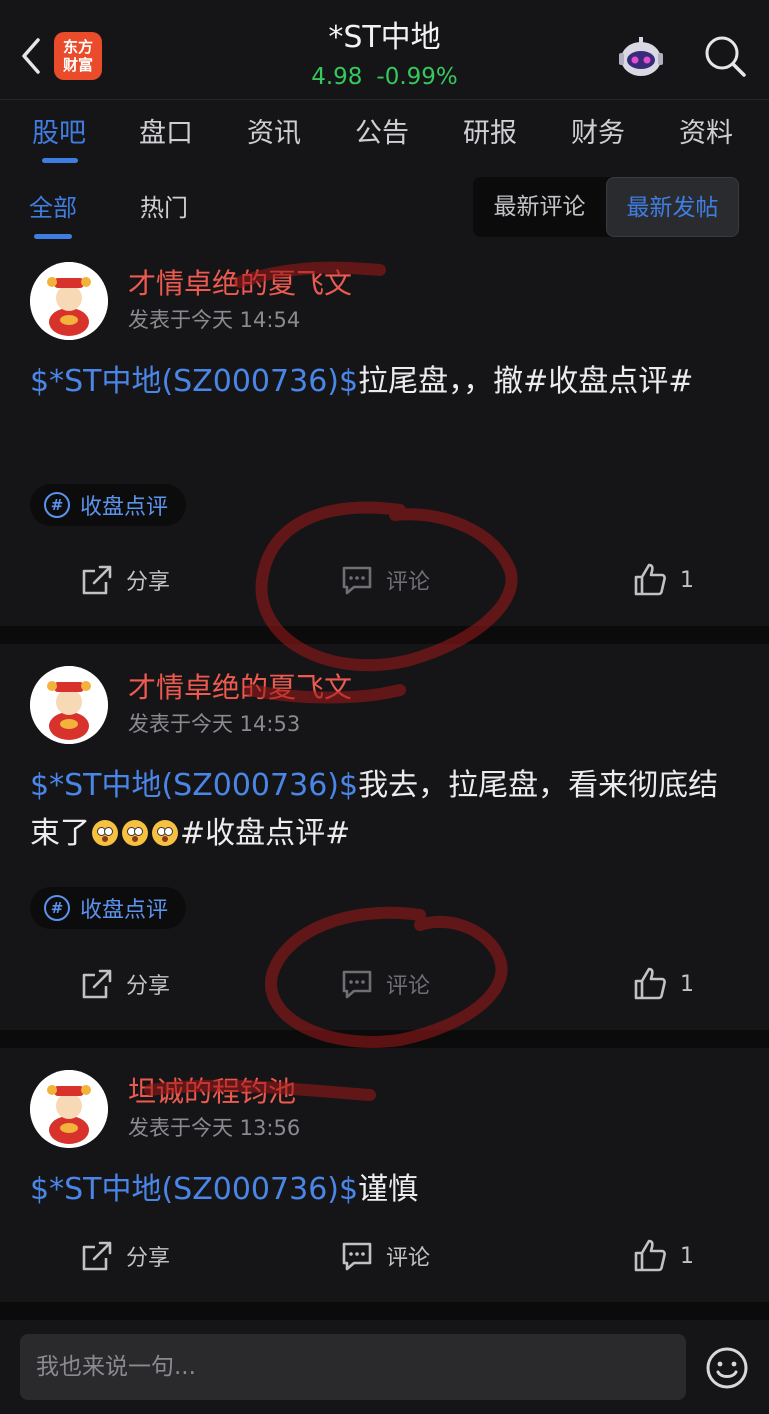  I want to click on post-text: 谨慎, so click(388, 1189).